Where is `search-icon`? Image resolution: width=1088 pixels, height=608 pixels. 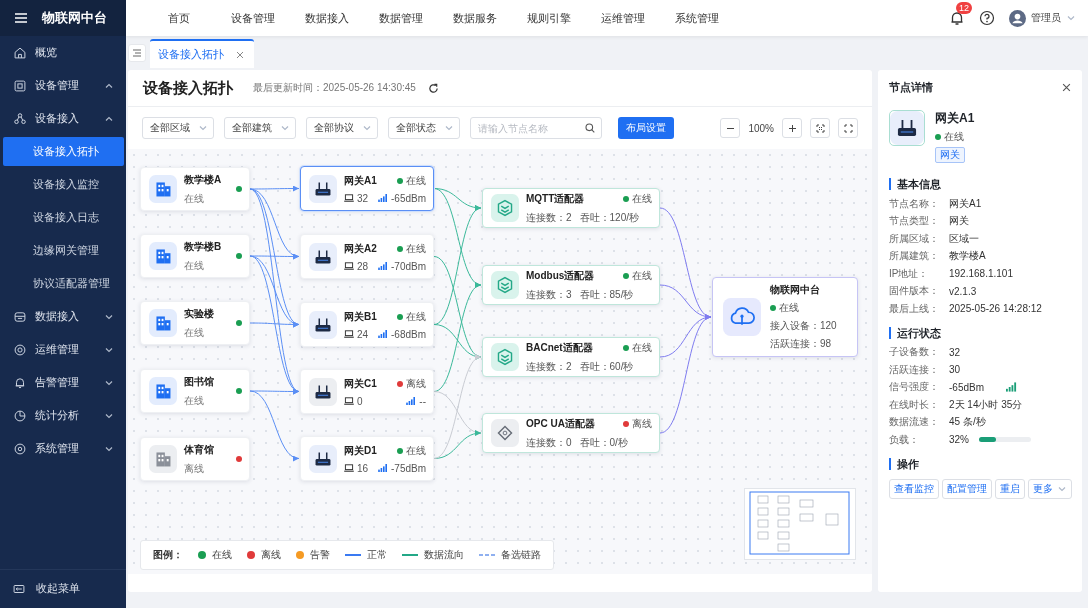 search-icon is located at coordinates (590, 128).